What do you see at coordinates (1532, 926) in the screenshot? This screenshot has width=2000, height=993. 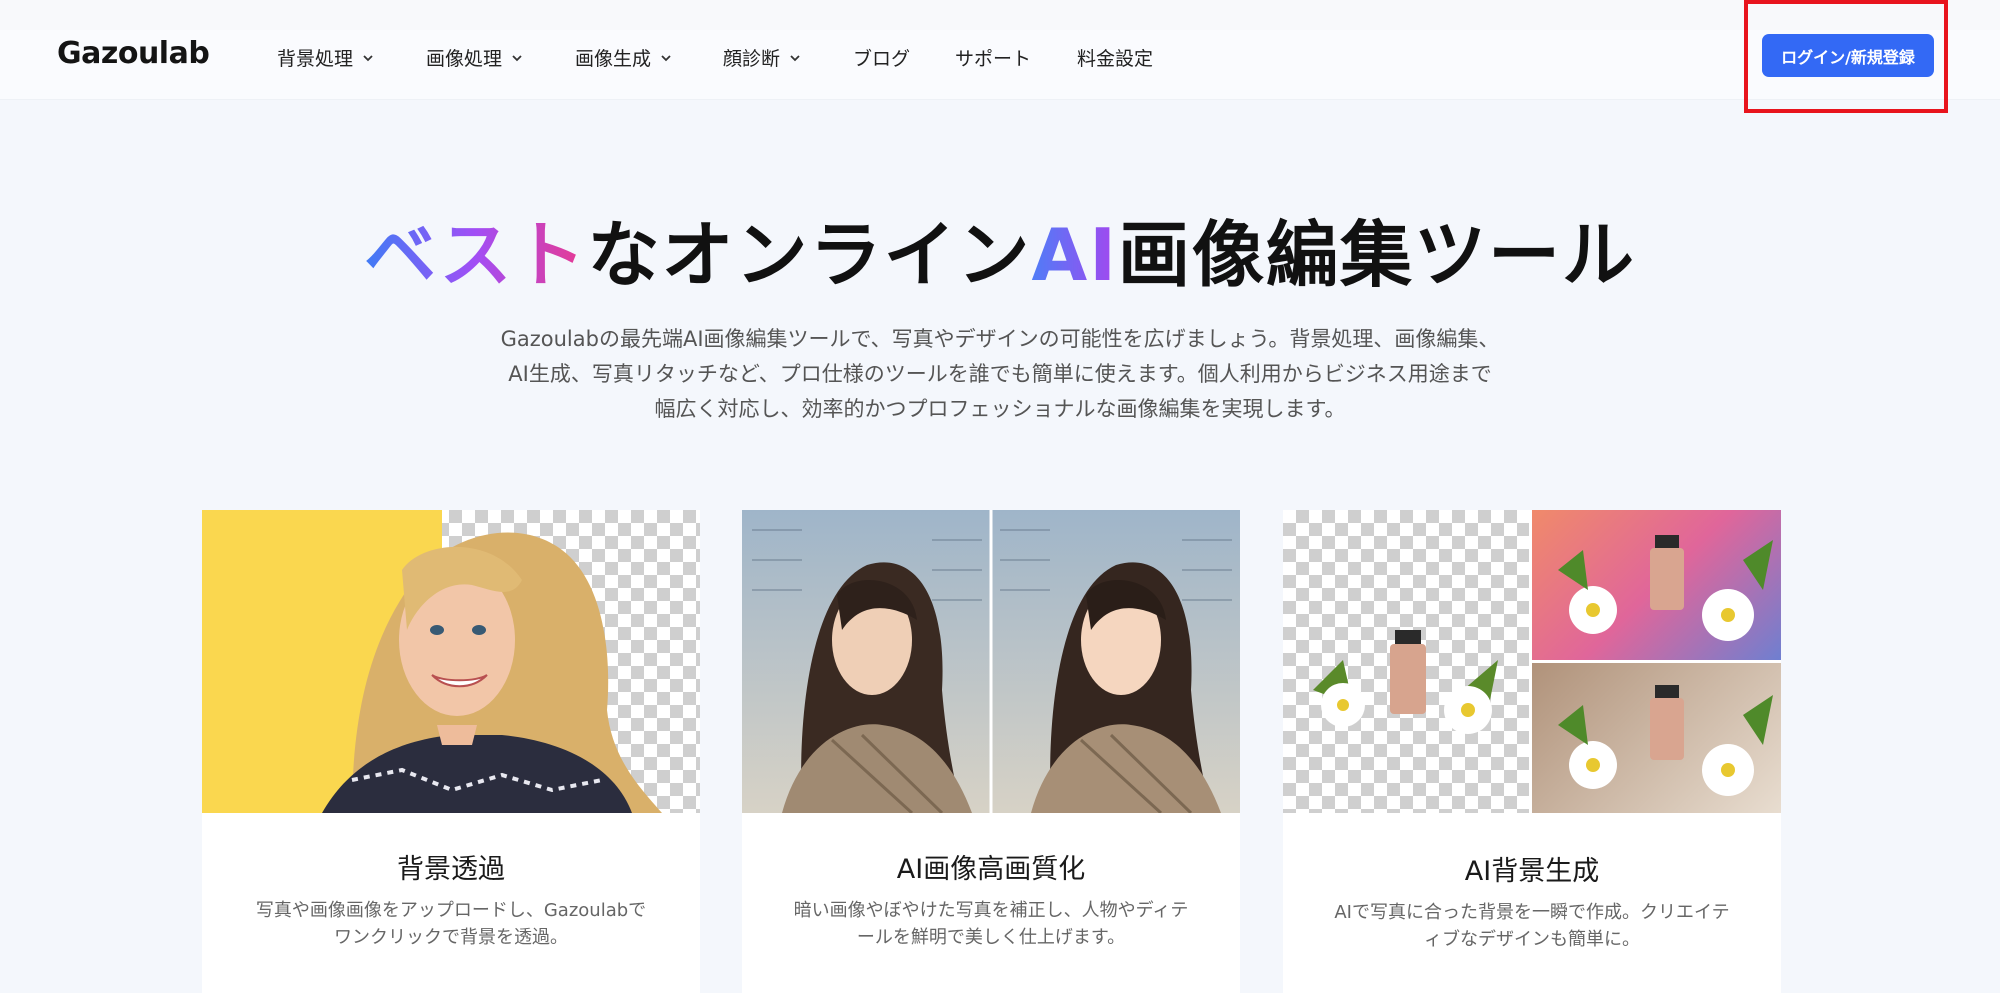 I see `card-description: AIで写真に合った背景を一瞬で作成。クリエイテ ィブなデザインも簡単に。` at bounding box center [1532, 926].